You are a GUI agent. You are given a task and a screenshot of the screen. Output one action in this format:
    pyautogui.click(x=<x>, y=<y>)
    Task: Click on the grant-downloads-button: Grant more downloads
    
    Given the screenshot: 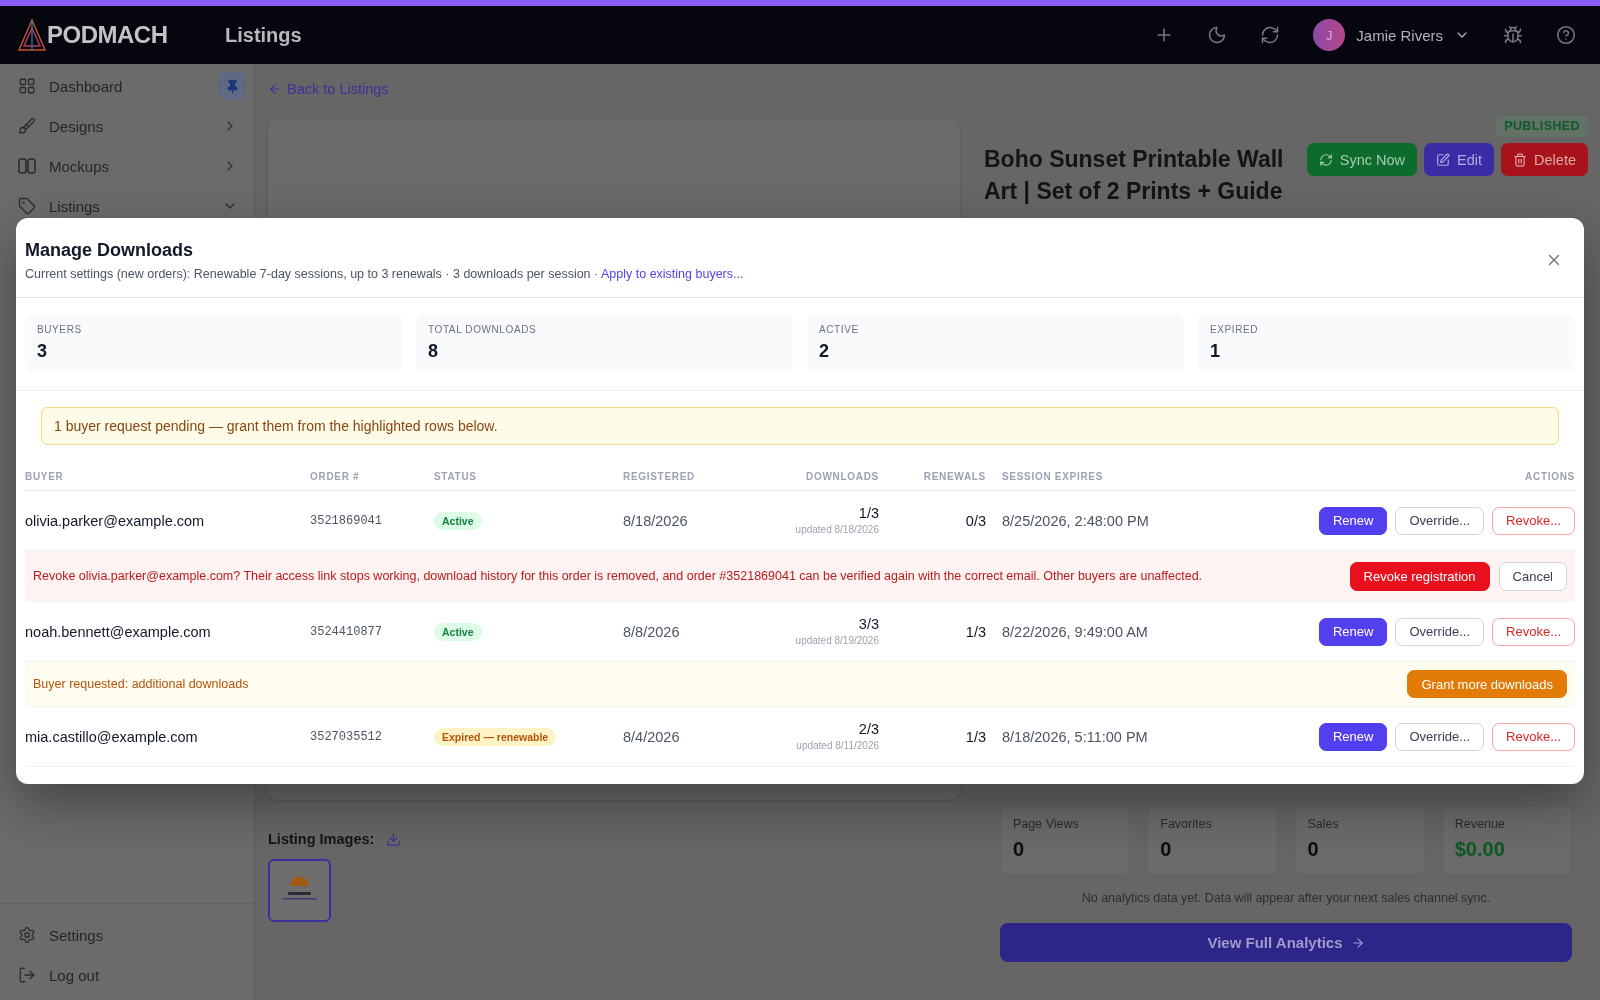 What is the action you would take?
    pyautogui.click(x=1487, y=684)
    